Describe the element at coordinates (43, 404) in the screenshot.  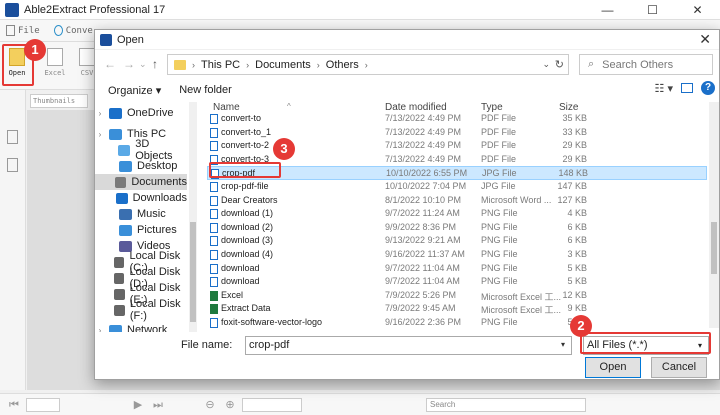
I see `page-number-field` at that location.